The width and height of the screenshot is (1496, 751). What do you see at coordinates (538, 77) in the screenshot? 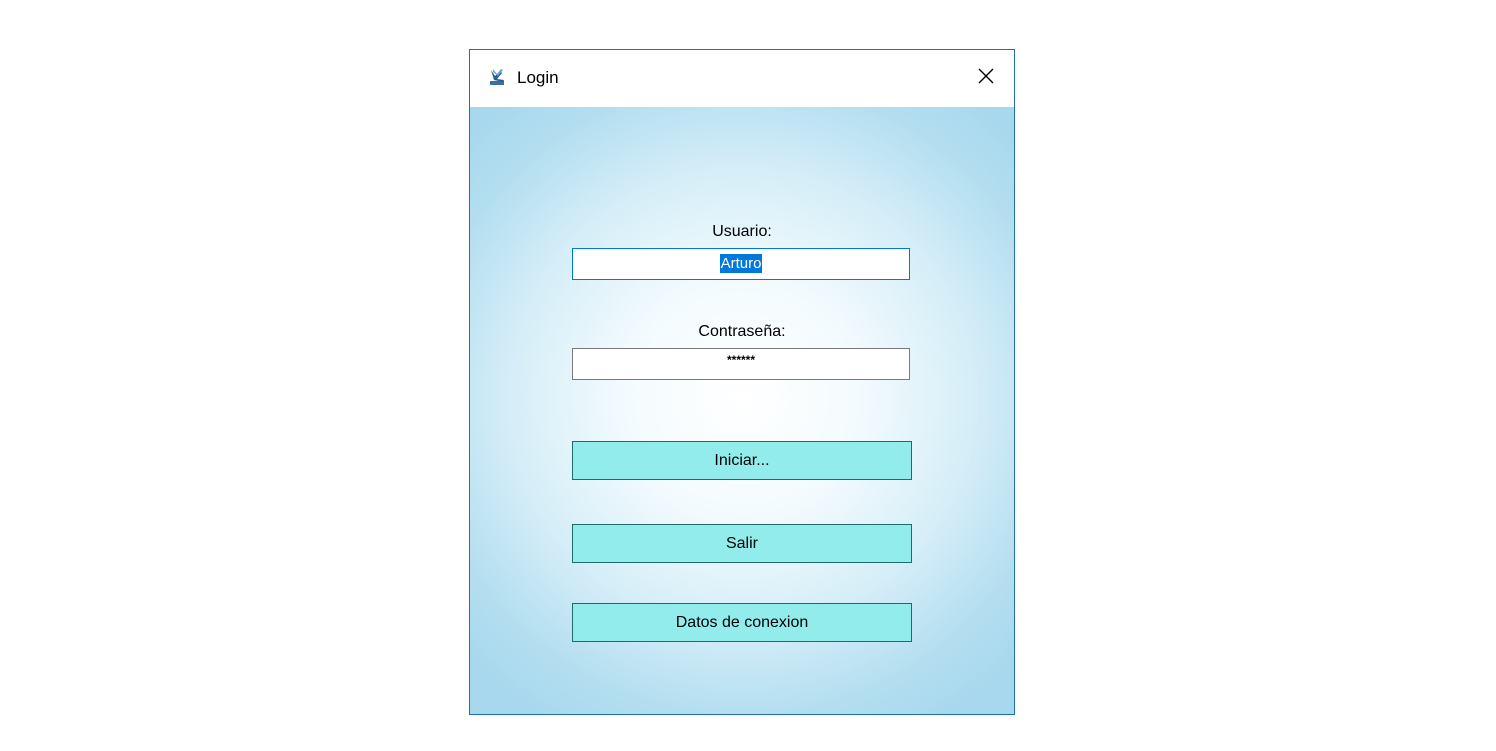
I see `window-title: Login` at bounding box center [538, 77].